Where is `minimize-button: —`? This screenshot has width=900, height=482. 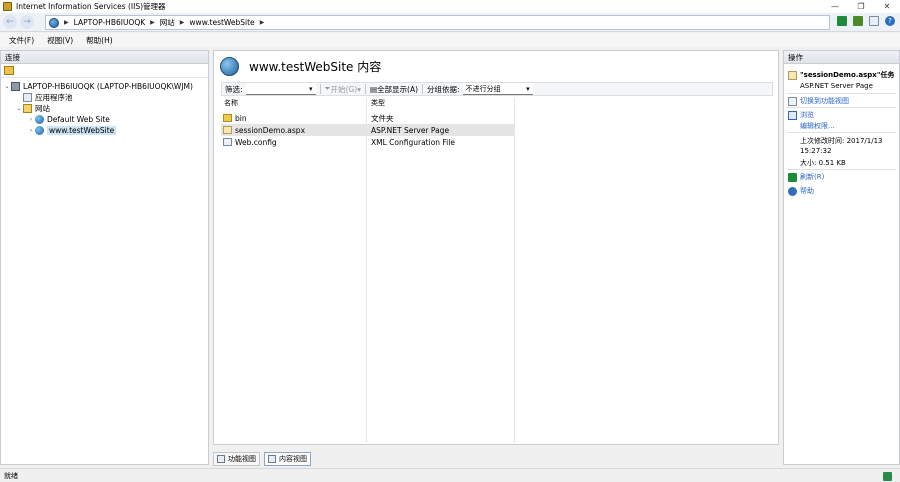
minimize-button: — is located at coordinates (835, 6).